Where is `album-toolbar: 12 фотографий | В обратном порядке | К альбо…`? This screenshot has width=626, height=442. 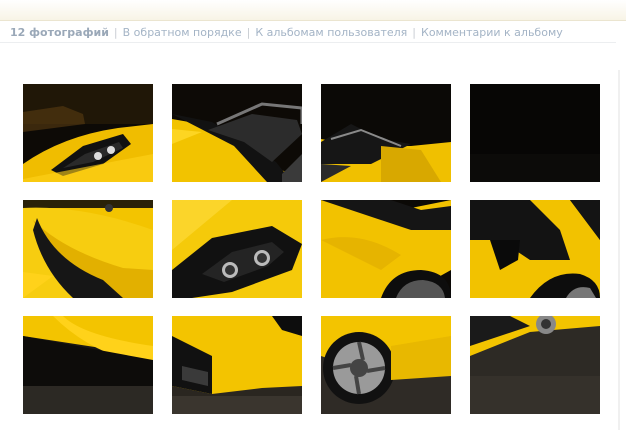
album-toolbar: 12 фотографий | В обратном порядке | К альбо… is located at coordinates (286, 33).